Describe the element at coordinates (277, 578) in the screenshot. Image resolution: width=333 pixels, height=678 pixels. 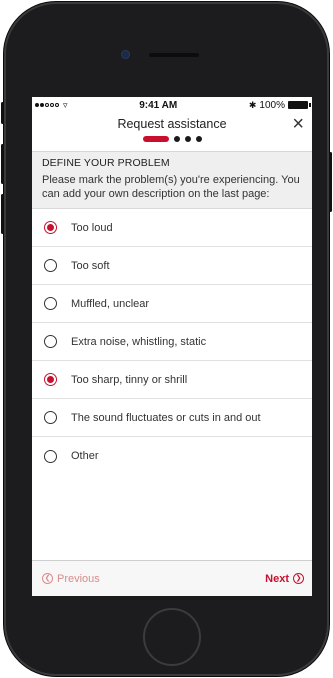
I see `next-label: Next` at that location.